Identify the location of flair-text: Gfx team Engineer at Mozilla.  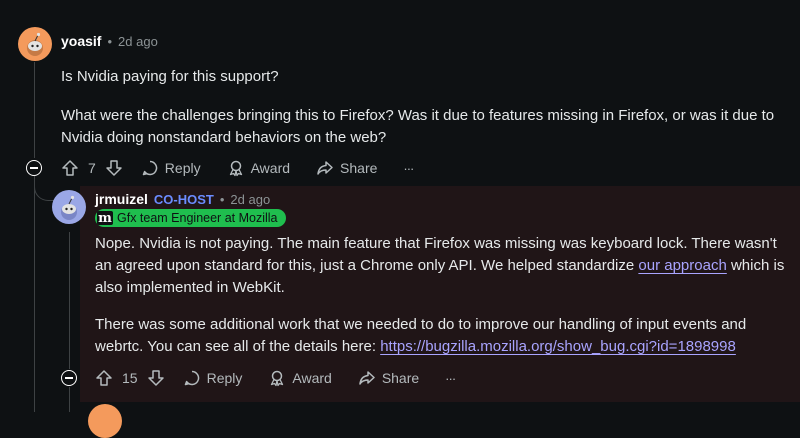
(197, 218).